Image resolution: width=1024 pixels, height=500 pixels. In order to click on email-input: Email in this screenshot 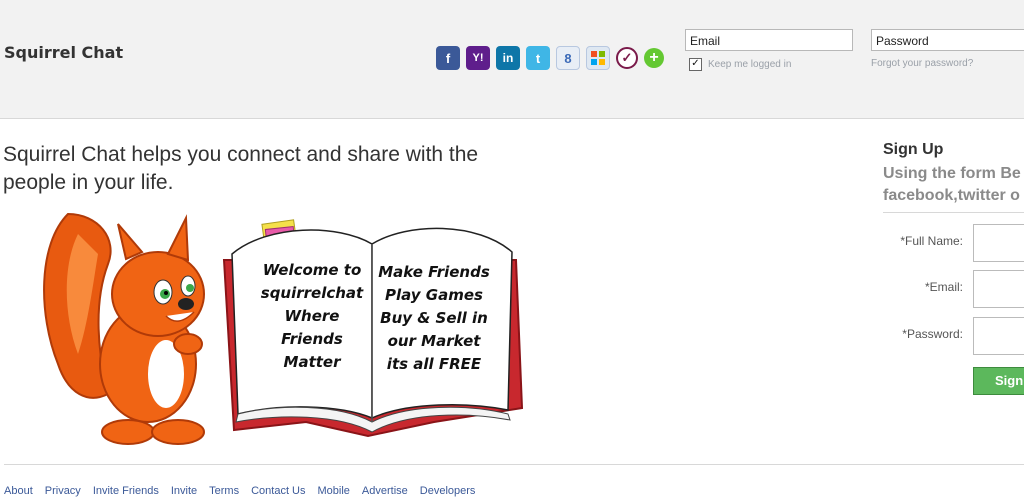, I will do `click(769, 40)`.